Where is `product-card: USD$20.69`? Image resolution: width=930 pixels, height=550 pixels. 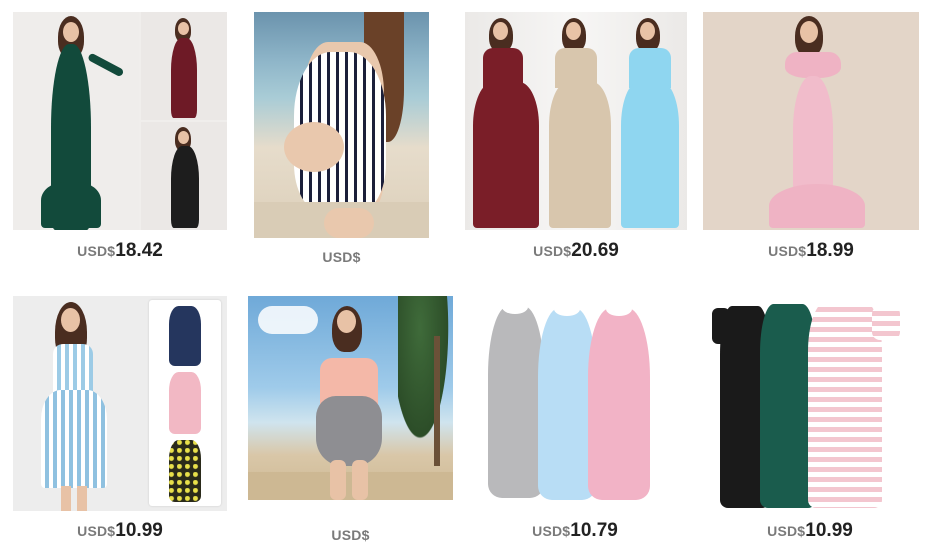
product-card: USD$20.69 is located at coordinates (576, 139).